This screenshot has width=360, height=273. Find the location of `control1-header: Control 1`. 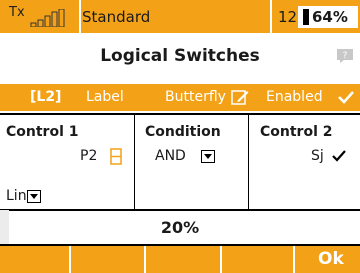

control1-header: Control 1 is located at coordinates (42, 132).